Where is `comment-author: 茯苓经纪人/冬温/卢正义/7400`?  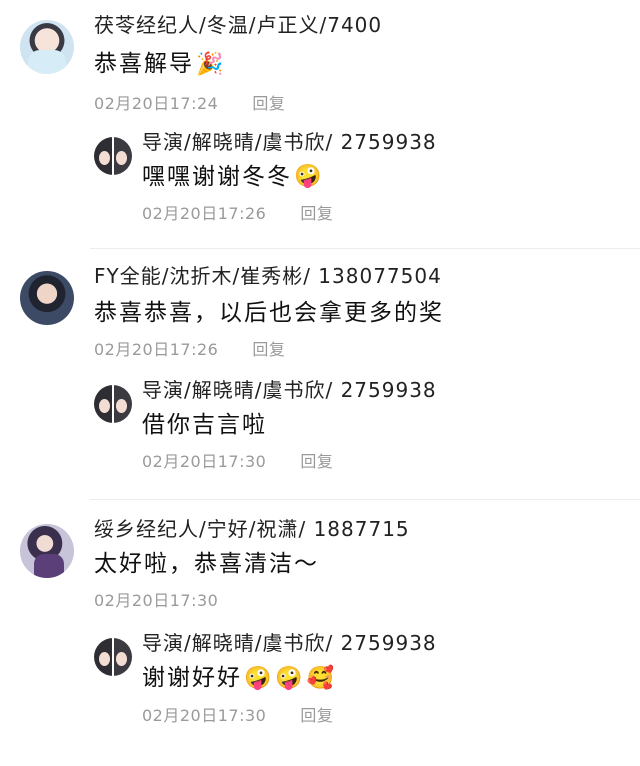 comment-author: 茯苓经纪人/冬温/卢正义/7400 is located at coordinates (238, 25).